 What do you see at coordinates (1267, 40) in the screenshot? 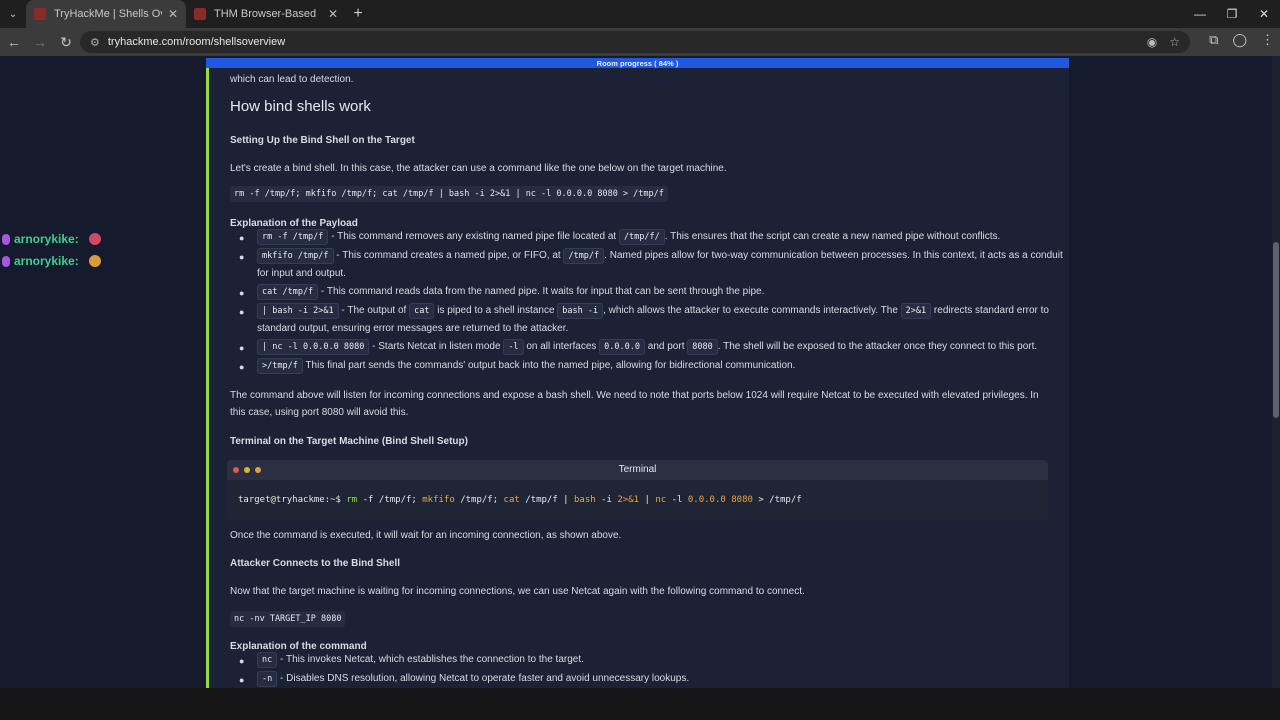
I see `menu-icon: ⋮` at bounding box center [1267, 40].